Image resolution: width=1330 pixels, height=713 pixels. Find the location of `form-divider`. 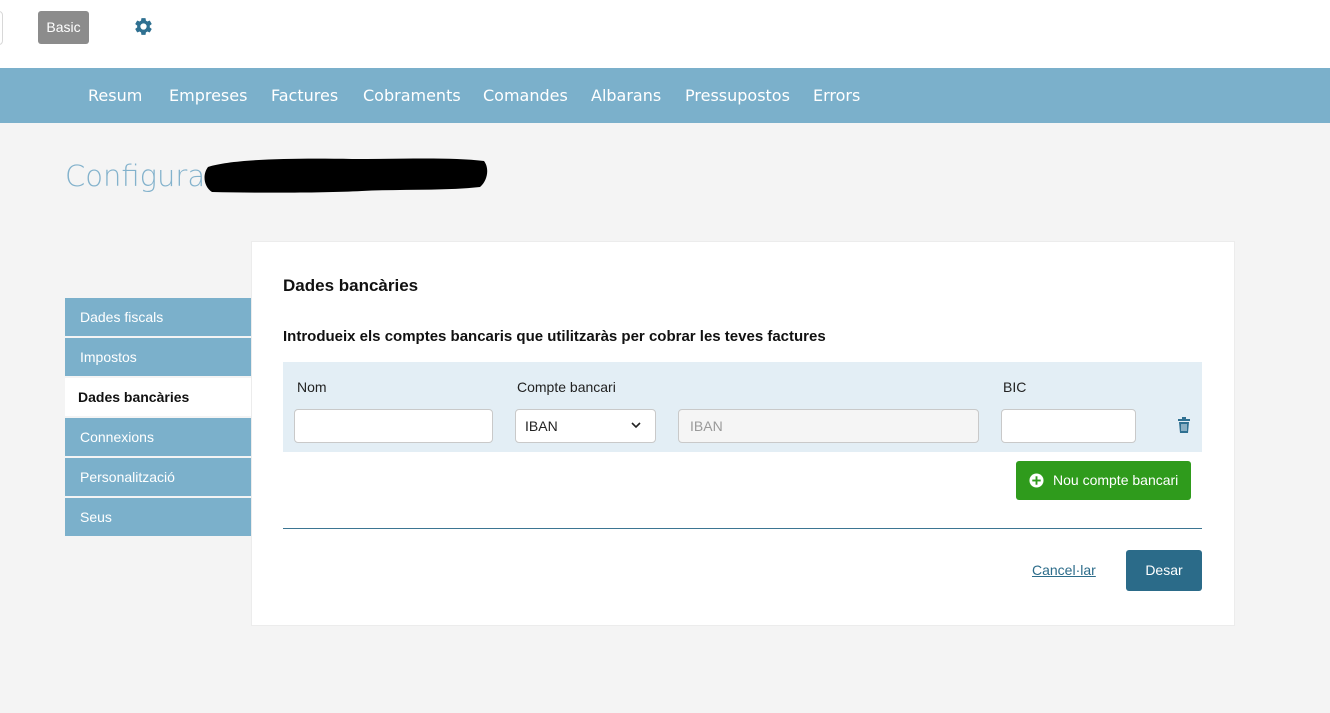

form-divider is located at coordinates (742, 528).